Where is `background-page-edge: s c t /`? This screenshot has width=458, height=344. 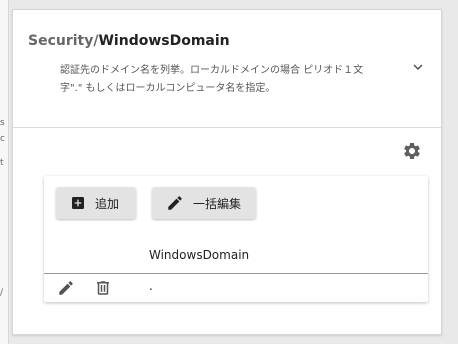 background-page-edge: s c t / is located at coordinates (4, 172).